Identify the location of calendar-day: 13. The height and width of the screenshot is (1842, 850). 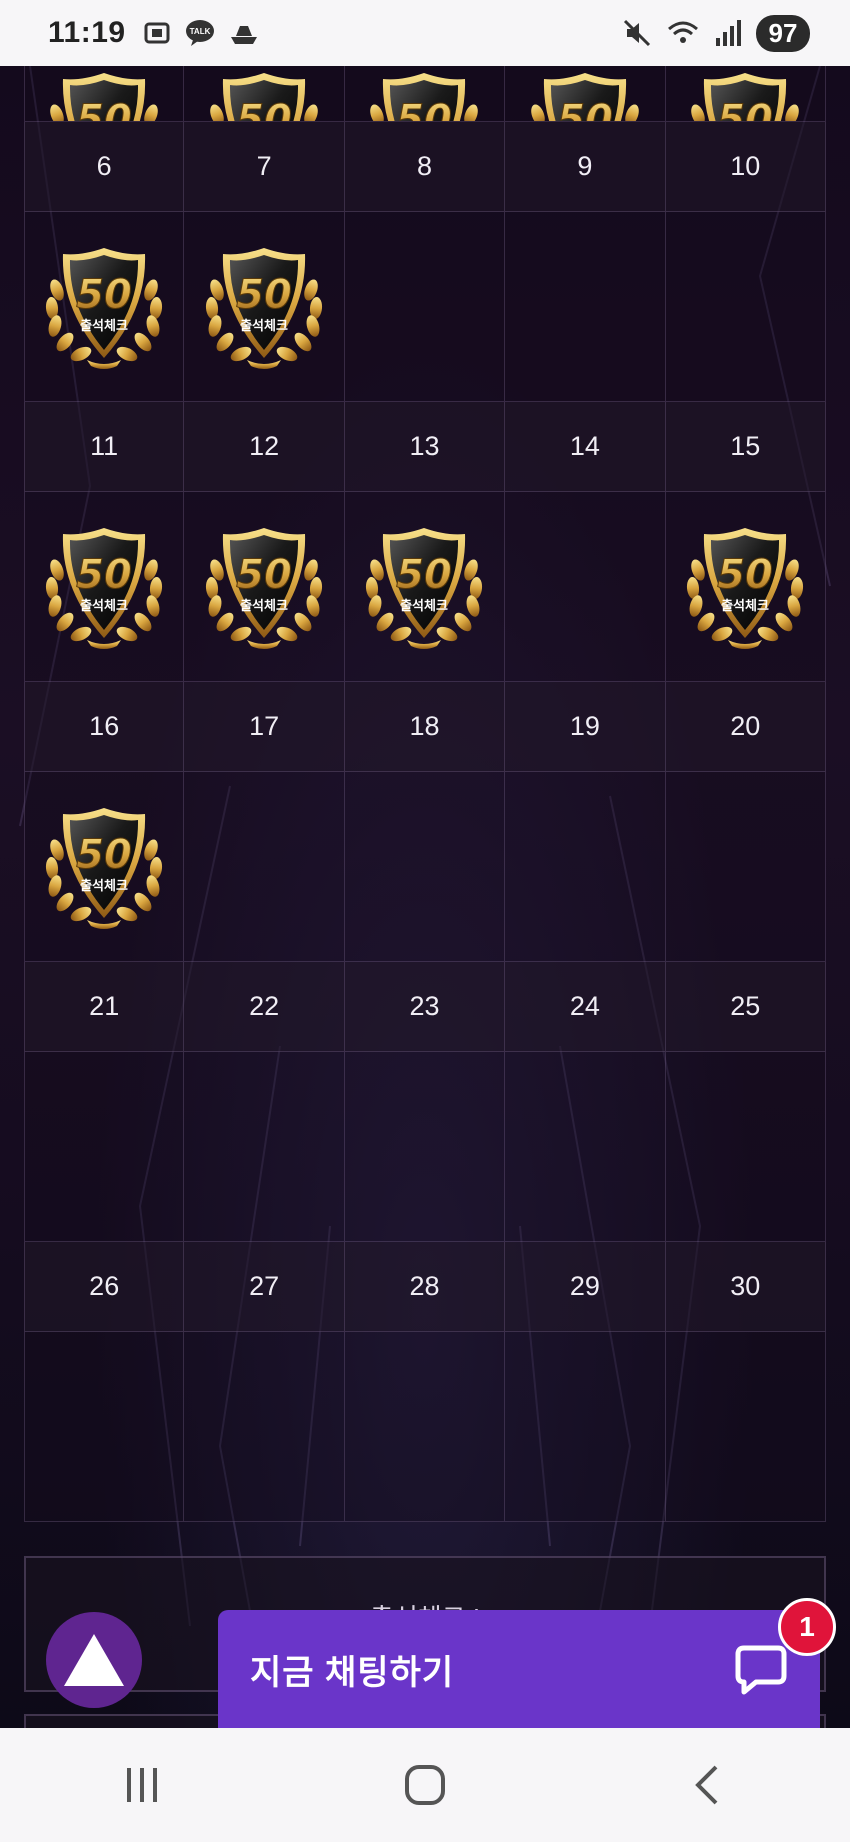
(425, 447).